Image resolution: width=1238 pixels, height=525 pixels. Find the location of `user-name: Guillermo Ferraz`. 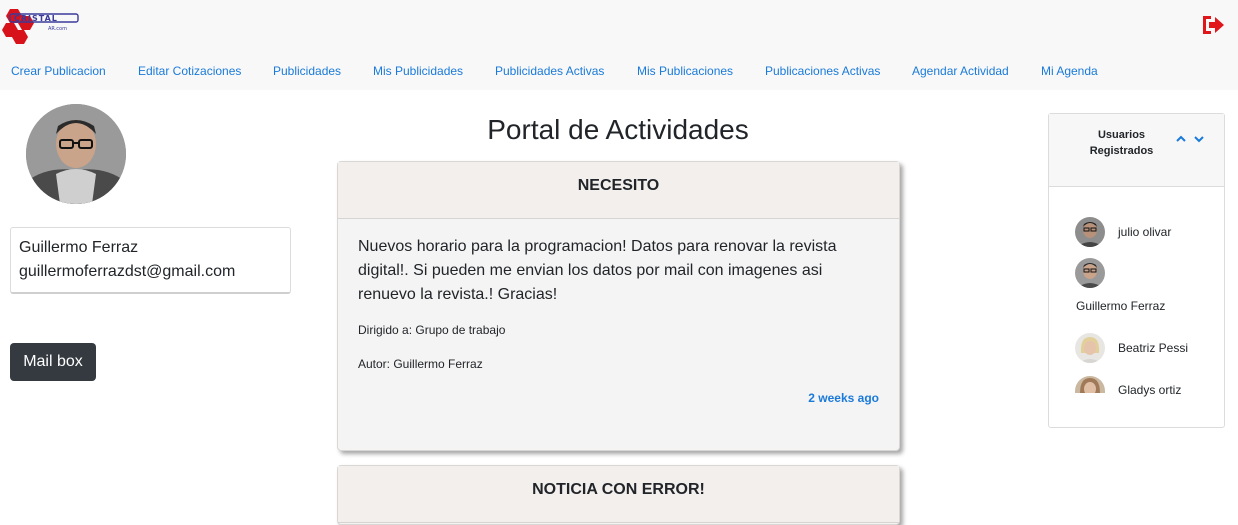

user-name: Guillermo Ferraz is located at coordinates (79, 247).